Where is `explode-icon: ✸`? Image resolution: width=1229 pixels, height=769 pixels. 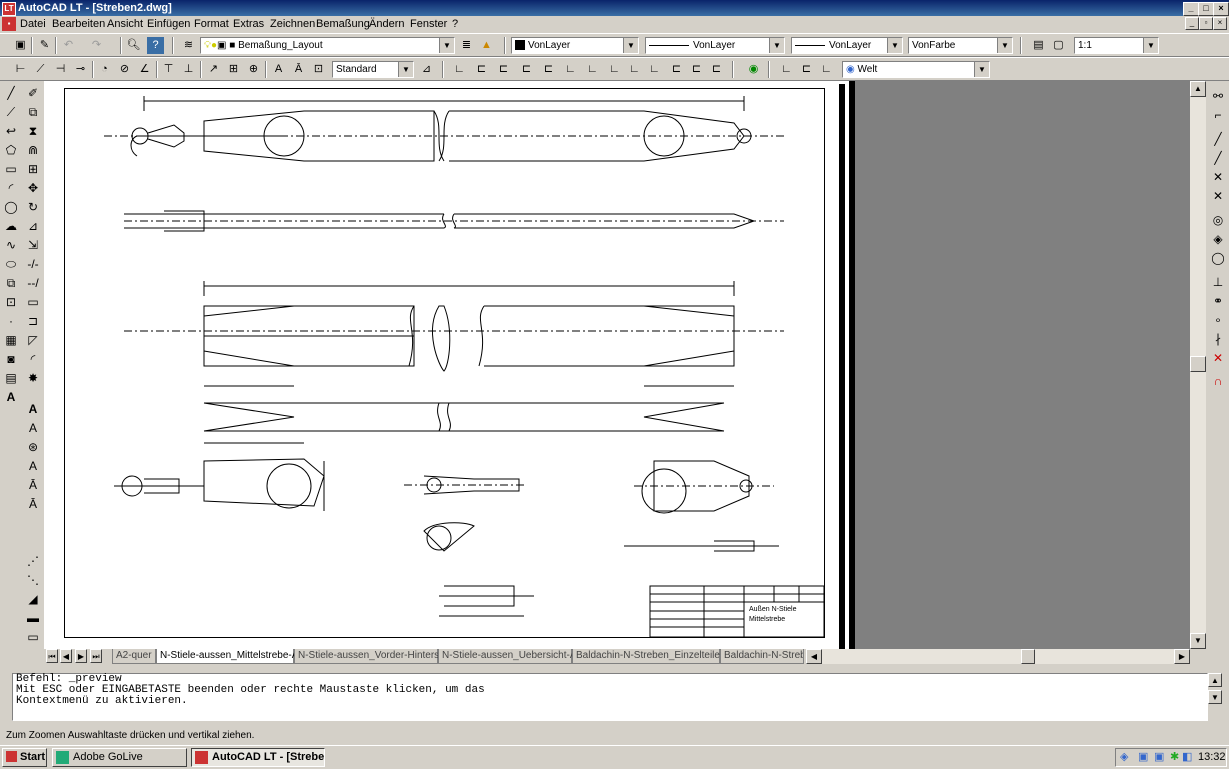
explode-icon: ✸ is located at coordinates (33, 378).